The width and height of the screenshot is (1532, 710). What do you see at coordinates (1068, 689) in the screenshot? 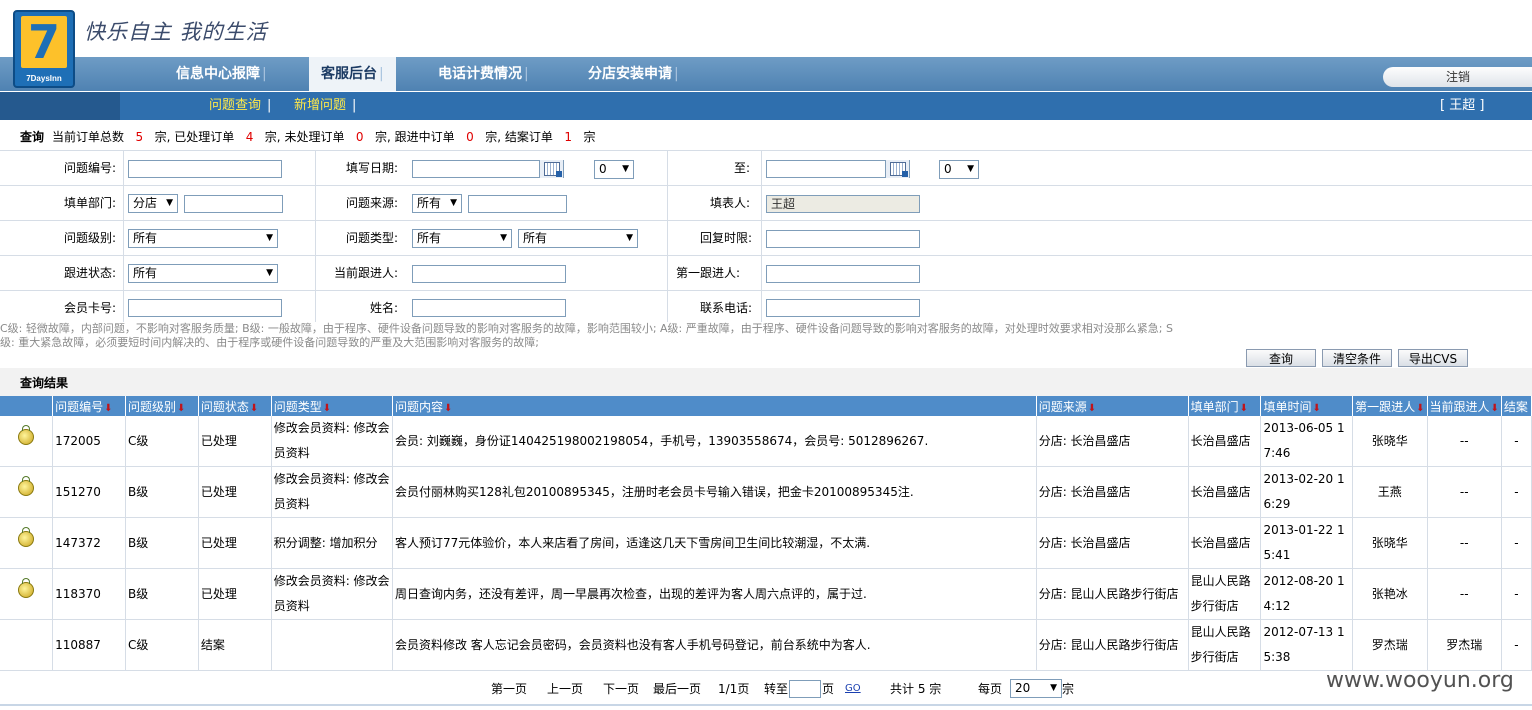
I see `per-page-unit: 宗` at bounding box center [1068, 689].